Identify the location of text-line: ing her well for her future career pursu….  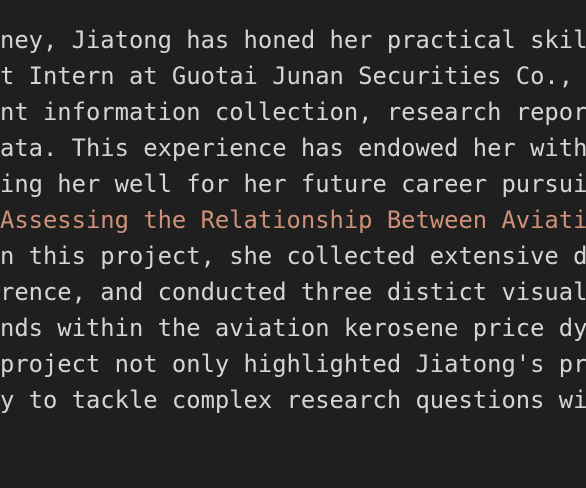
(293, 184).